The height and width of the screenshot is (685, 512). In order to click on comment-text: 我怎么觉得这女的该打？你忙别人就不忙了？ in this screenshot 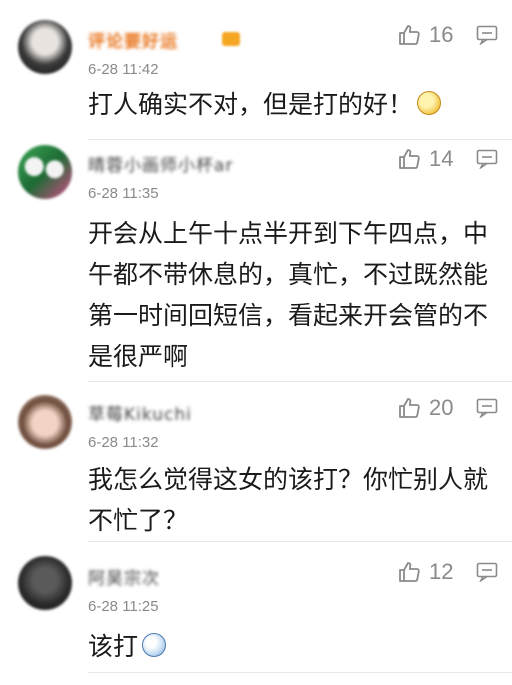, I will do `click(288, 500)`.